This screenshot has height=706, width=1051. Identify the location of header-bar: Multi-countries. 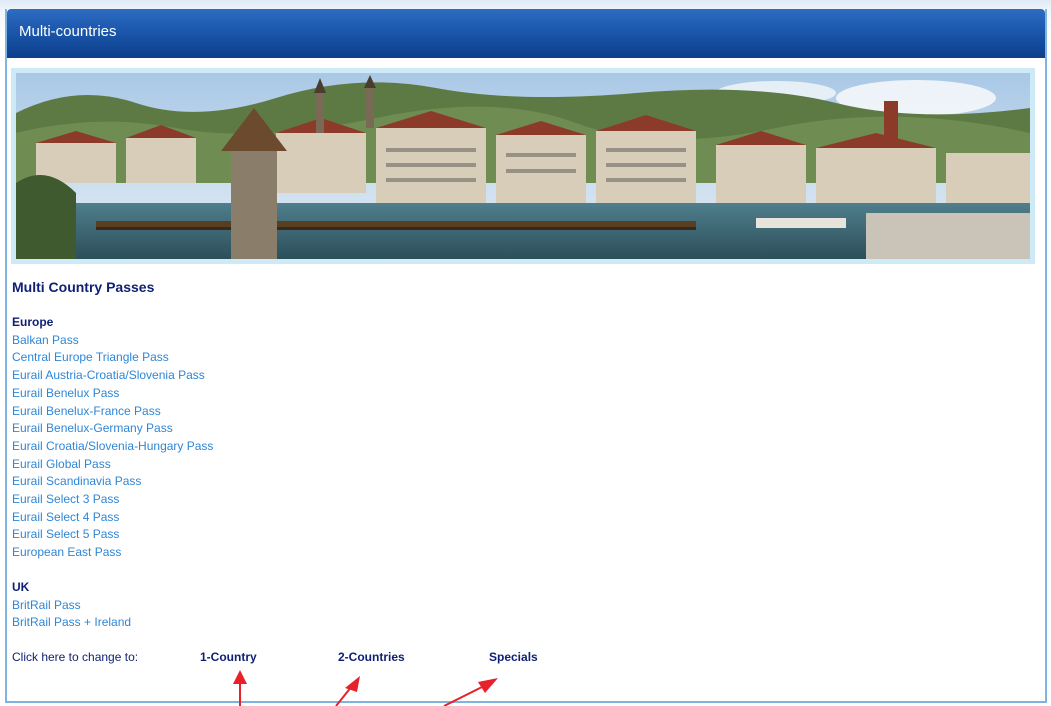
(526, 33).